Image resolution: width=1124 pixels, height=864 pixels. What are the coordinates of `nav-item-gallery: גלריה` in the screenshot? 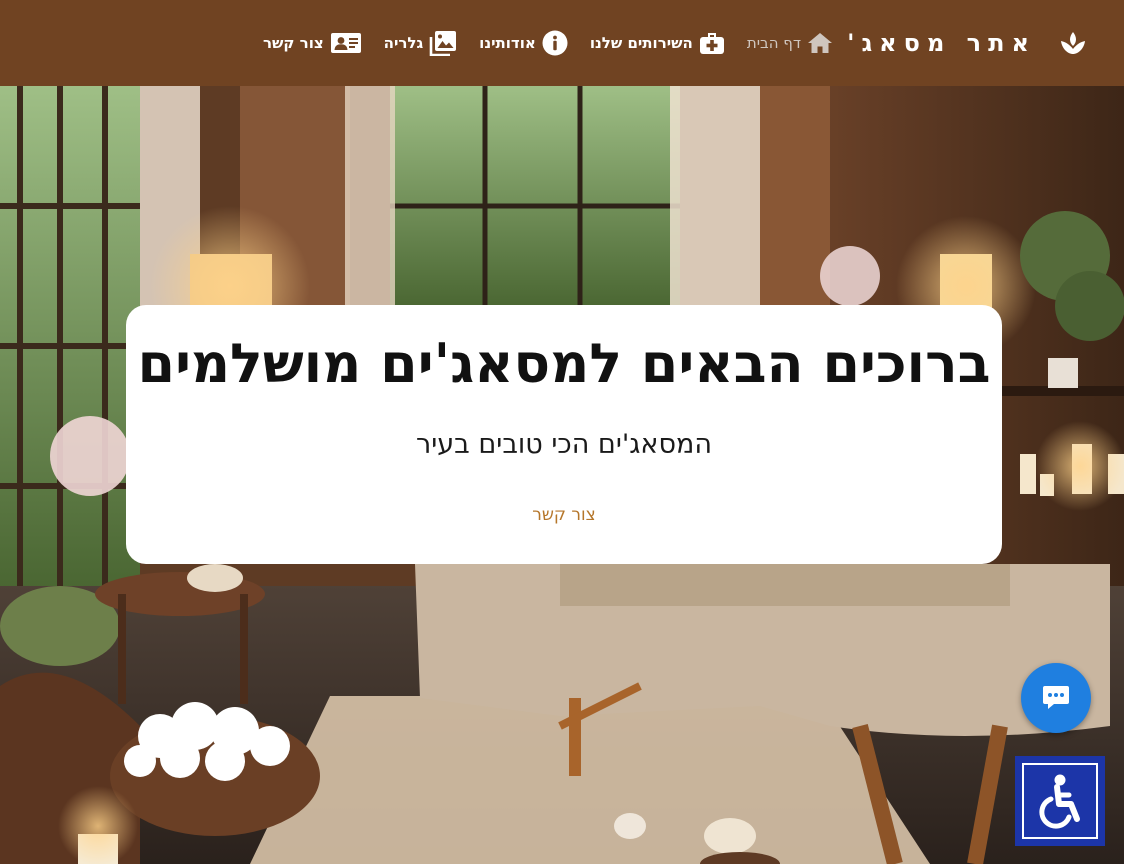 It's located at (421, 43).